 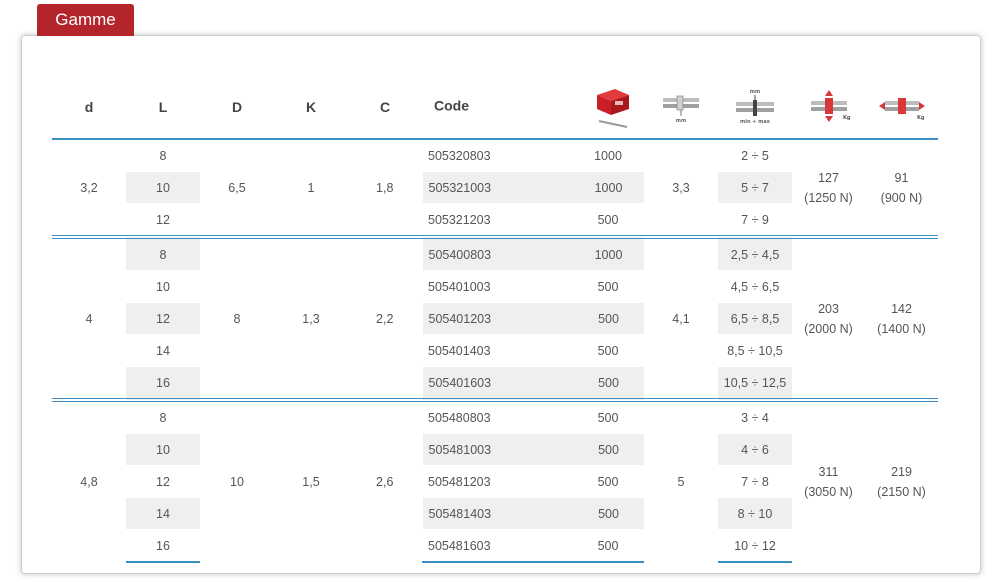 I want to click on col-header-code: Code, so click(x=533, y=108).